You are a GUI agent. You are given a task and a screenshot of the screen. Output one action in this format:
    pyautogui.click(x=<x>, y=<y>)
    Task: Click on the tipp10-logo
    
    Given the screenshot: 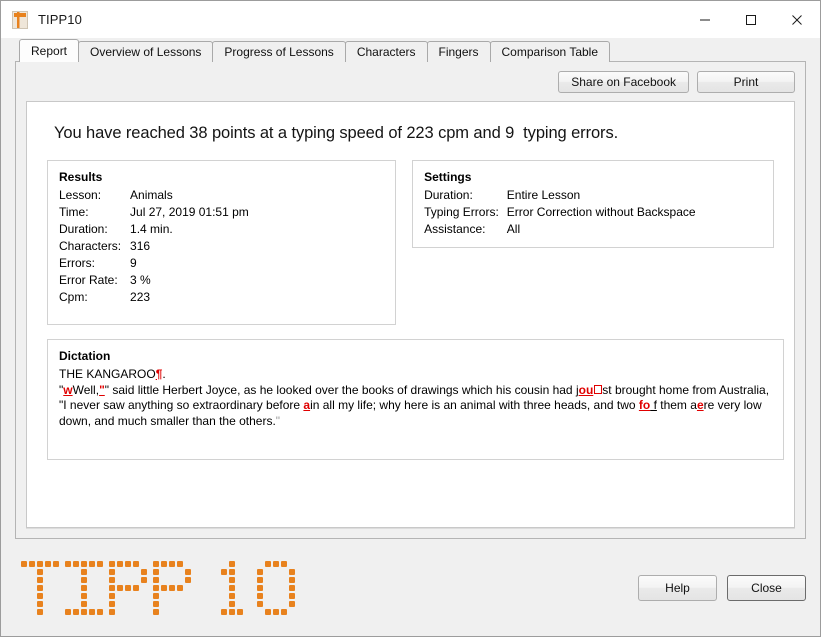 What is the action you would take?
    pyautogui.click(x=158, y=587)
    